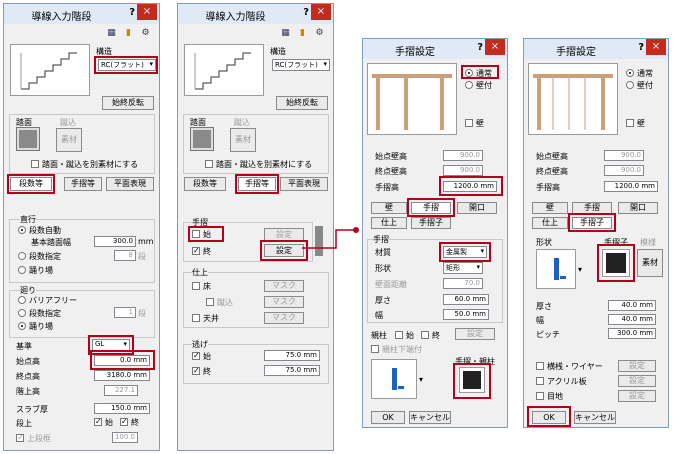 This screenshot has height=454, width=680. What do you see at coordinates (284, 234) in the screenshot?
I see `handrail-start-setting-button: 設定` at bounding box center [284, 234].